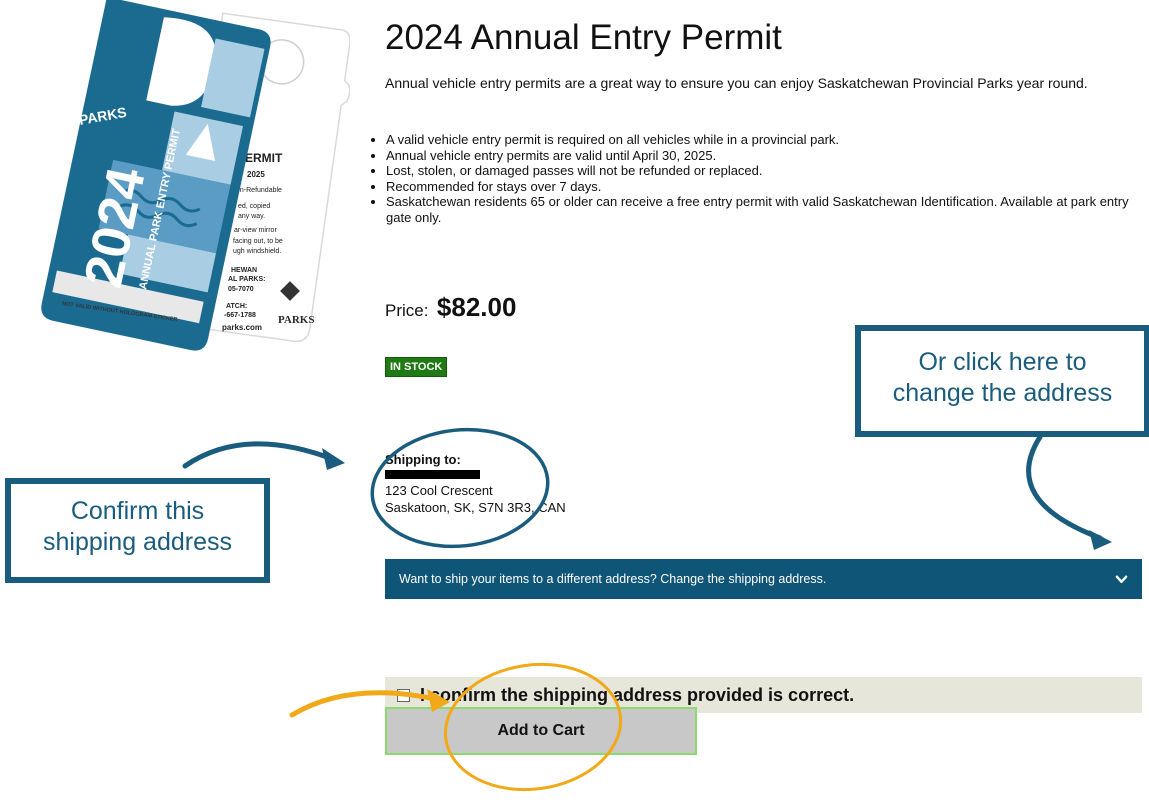  Describe the element at coordinates (251, 216) in the screenshot. I see `permit-back-line: any way.` at that location.